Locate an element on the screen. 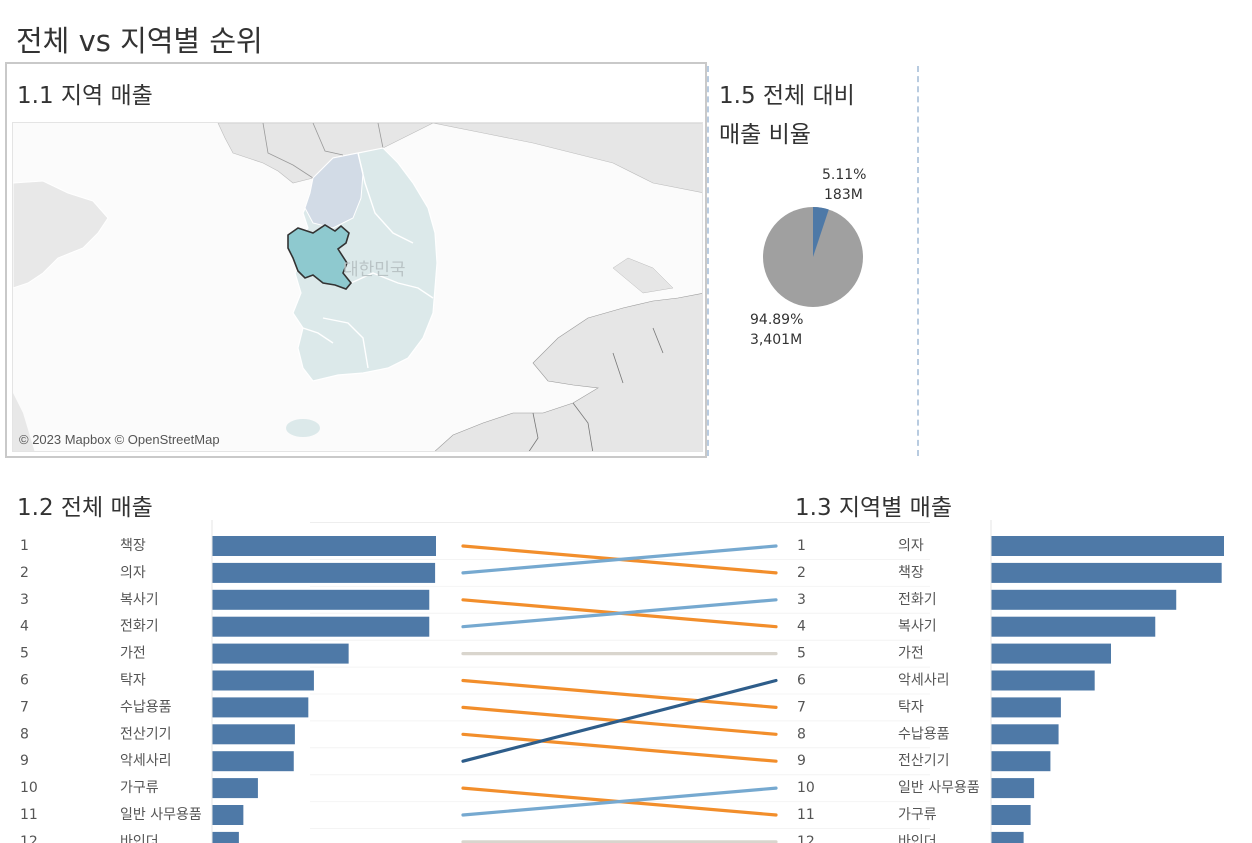 The image size is (1252, 843). total-rank-label: 6 is located at coordinates (24, 681).